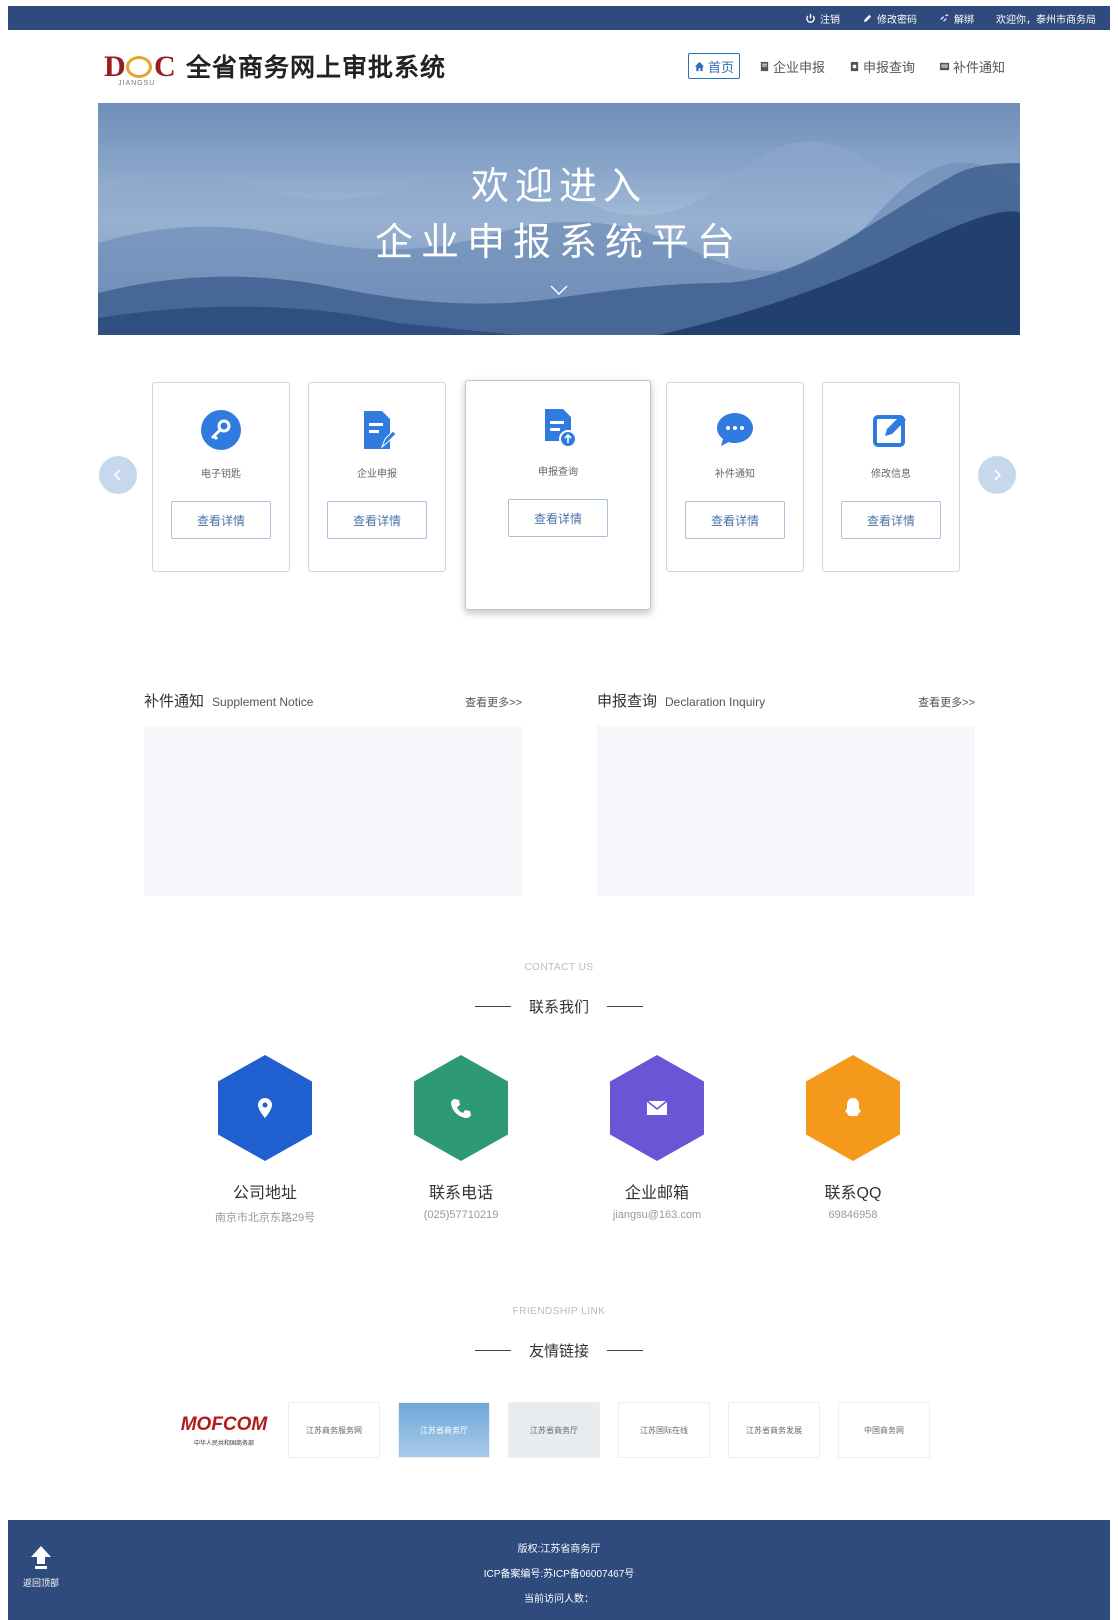 The image size is (1118, 1620). I want to click on contact-title: 公司地址, so click(264, 1193).